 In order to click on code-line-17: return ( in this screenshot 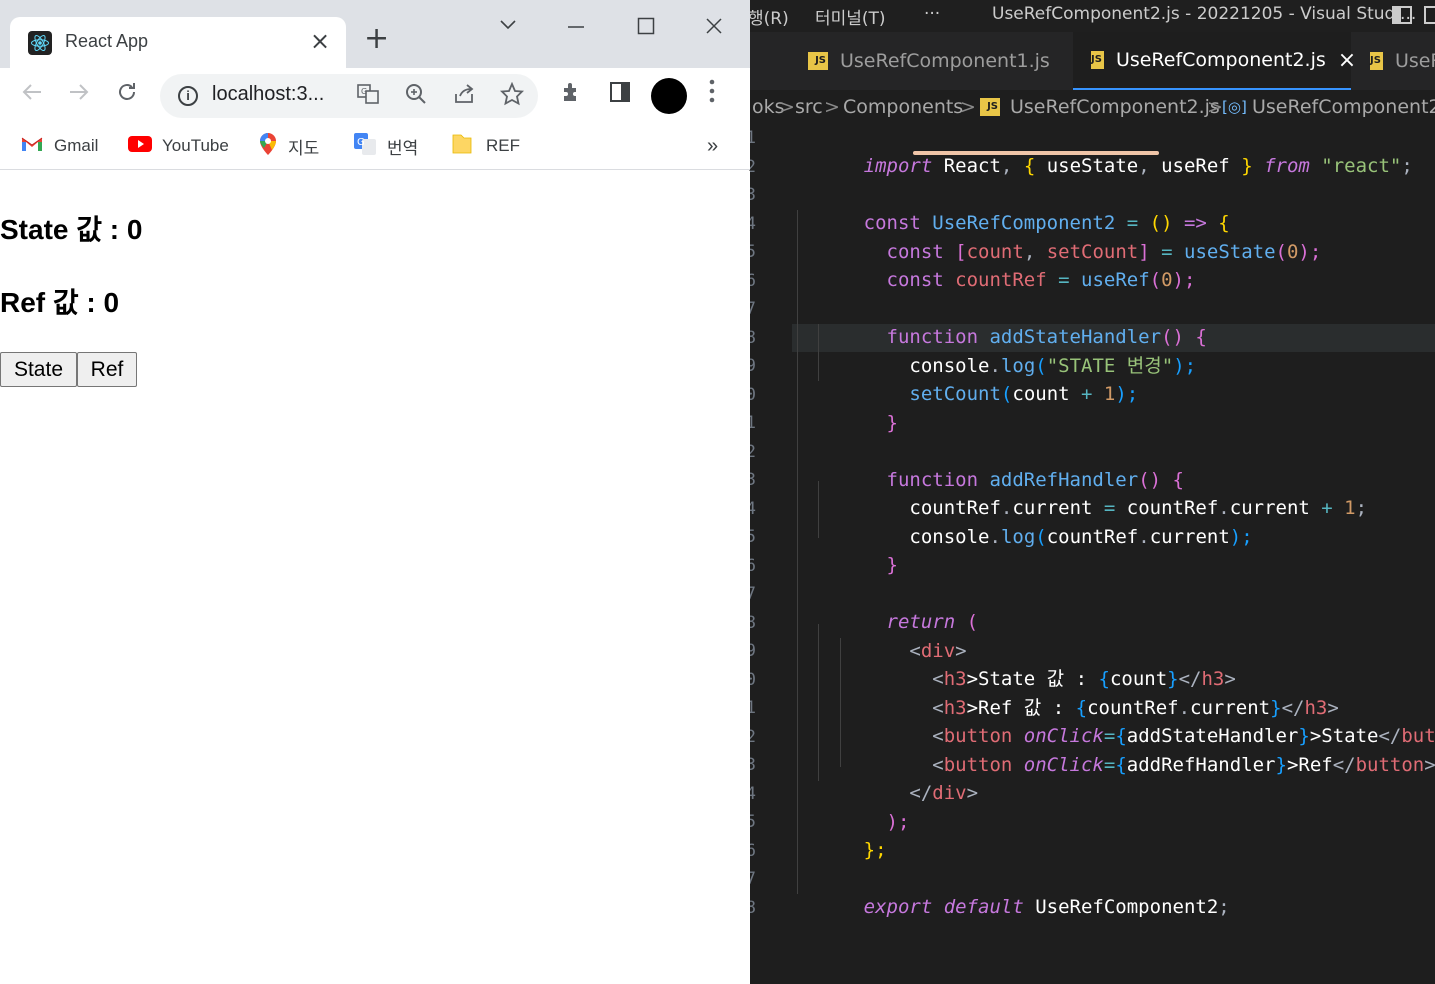, I will do `click(921, 622)`.